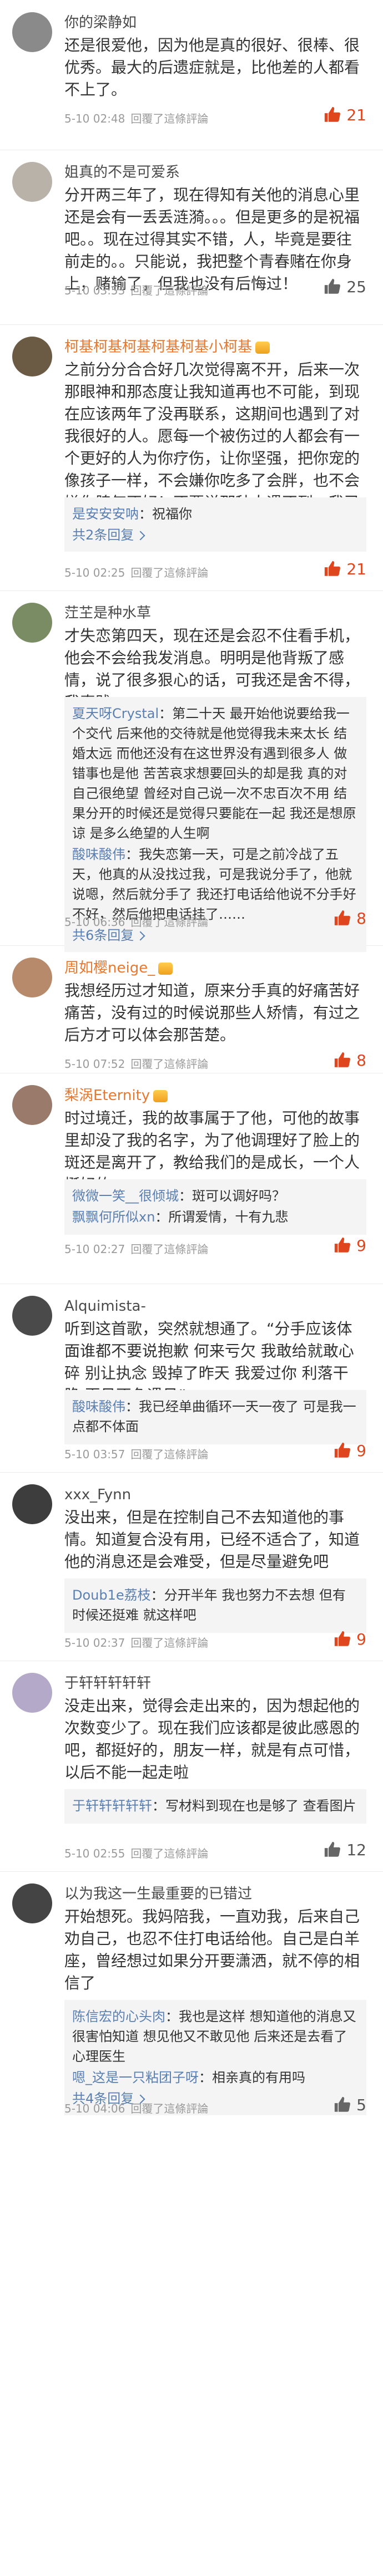  I want to click on comment-author-name: 梨涡Eternity, so click(116, 1095).